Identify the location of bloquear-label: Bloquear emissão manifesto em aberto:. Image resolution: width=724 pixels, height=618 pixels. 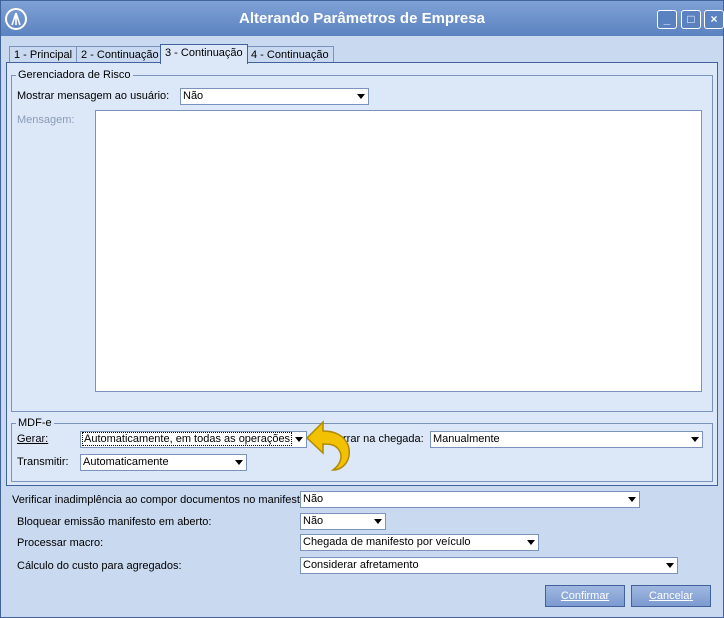
(114, 522).